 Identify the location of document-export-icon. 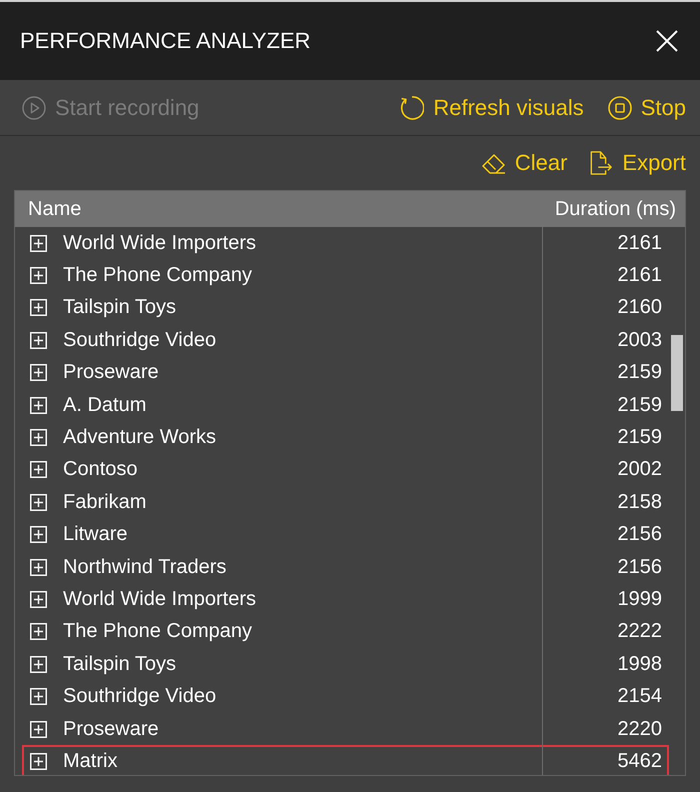
(601, 163).